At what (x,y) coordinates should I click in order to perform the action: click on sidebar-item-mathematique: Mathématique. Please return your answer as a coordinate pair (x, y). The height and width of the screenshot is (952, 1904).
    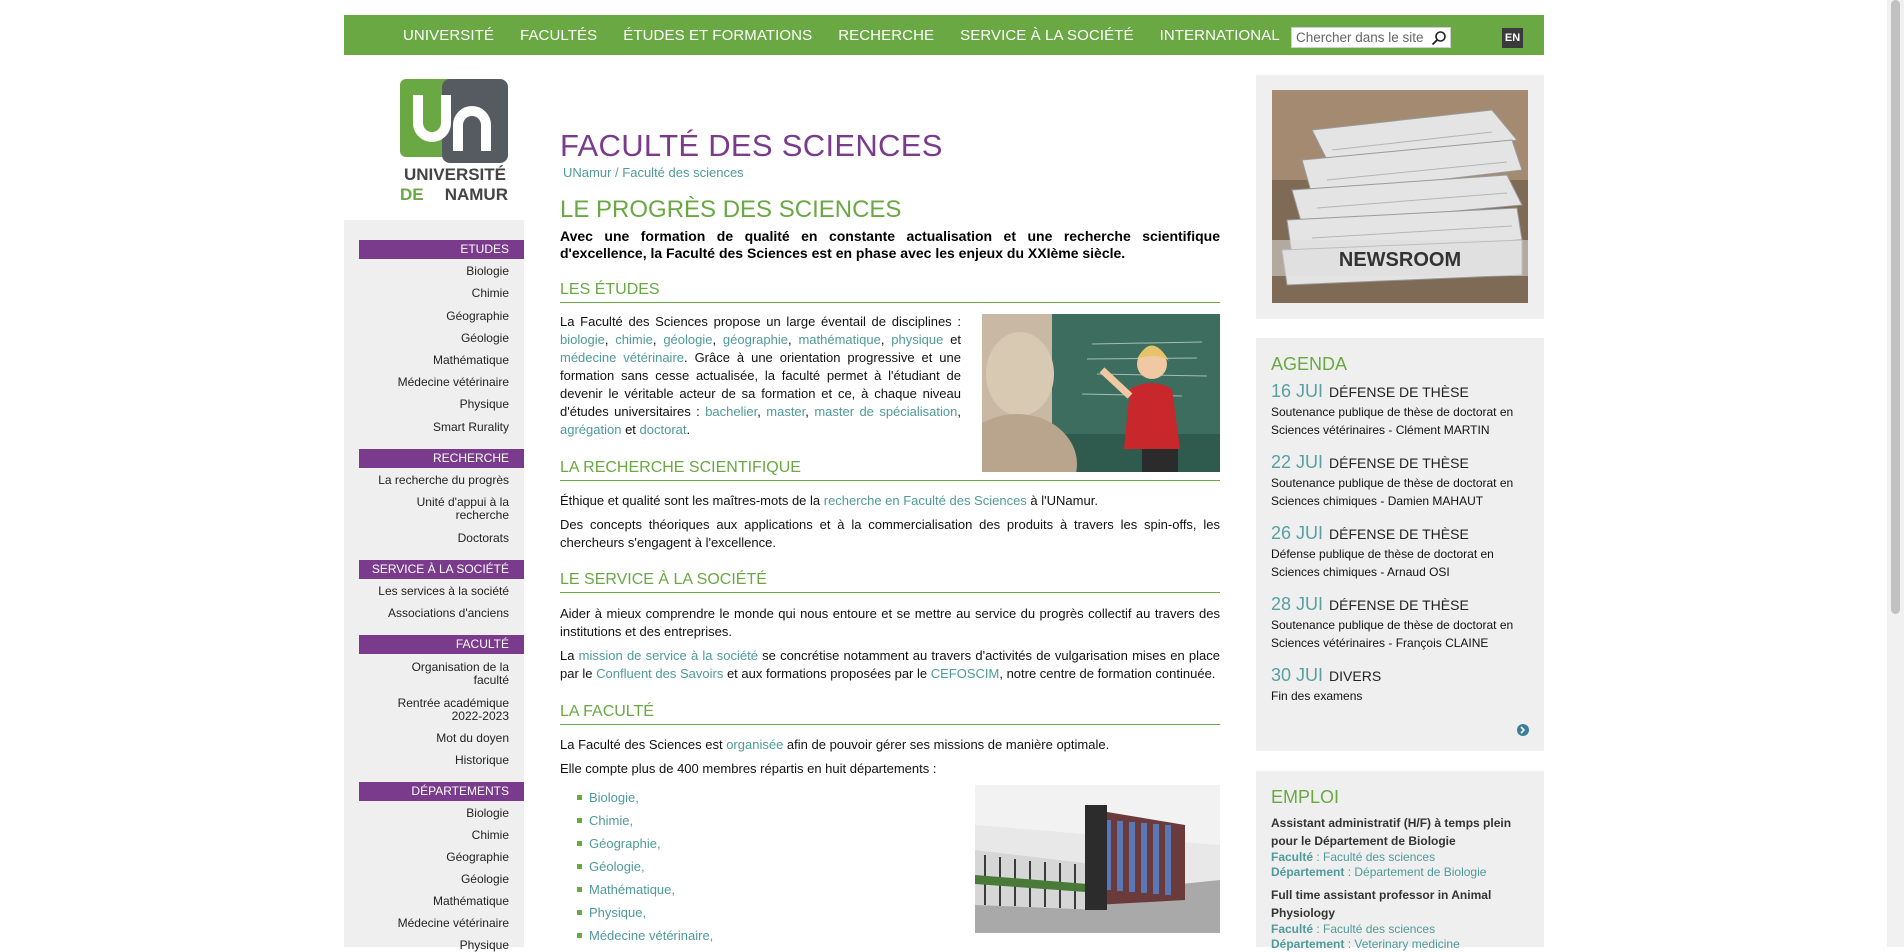
    Looking at the image, I should click on (434, 360).